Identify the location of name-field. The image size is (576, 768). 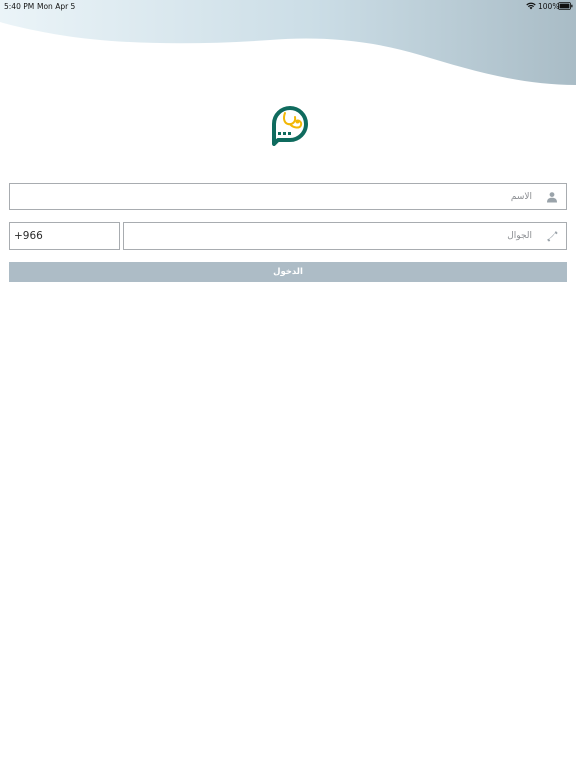
(288, 196).